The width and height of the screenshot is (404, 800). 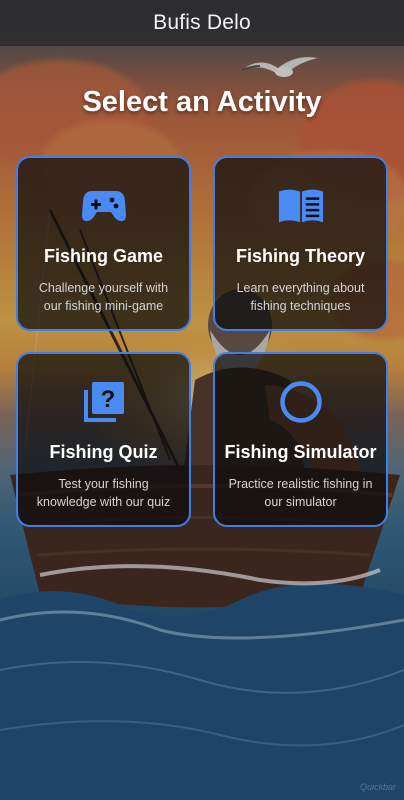 What do you see at coordinates (202, 102) in the screenshot?
I see `page-heading: Select an Activity` at bounding box center [202, 102].